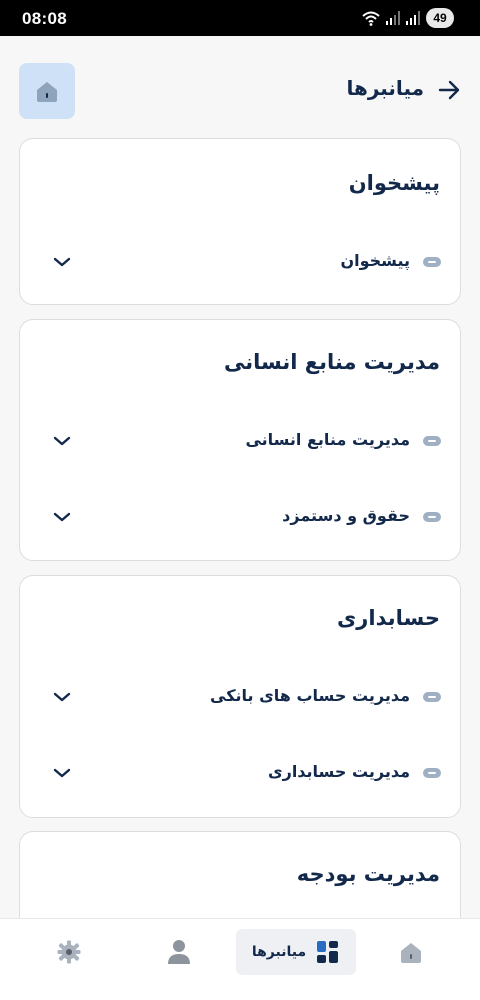 The image size is (480, 1000). I want to click on section-title: مدیریت منابع انسانی, so click(332, 362).